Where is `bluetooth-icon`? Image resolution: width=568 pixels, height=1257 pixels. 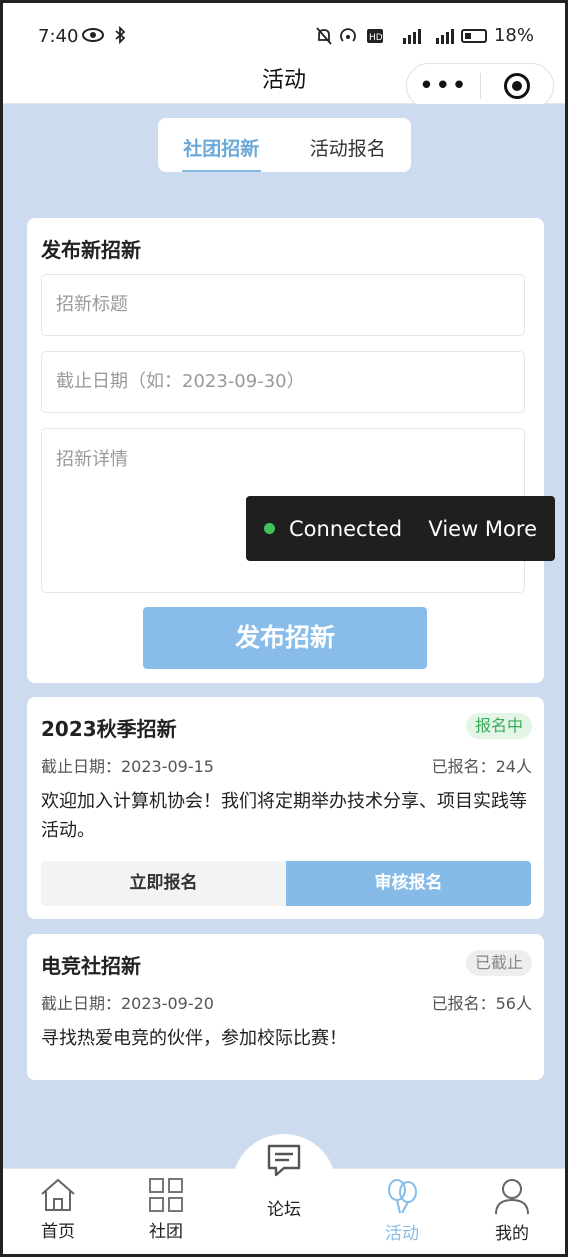
bluetooth-icon is located at coordinates (120, 35).